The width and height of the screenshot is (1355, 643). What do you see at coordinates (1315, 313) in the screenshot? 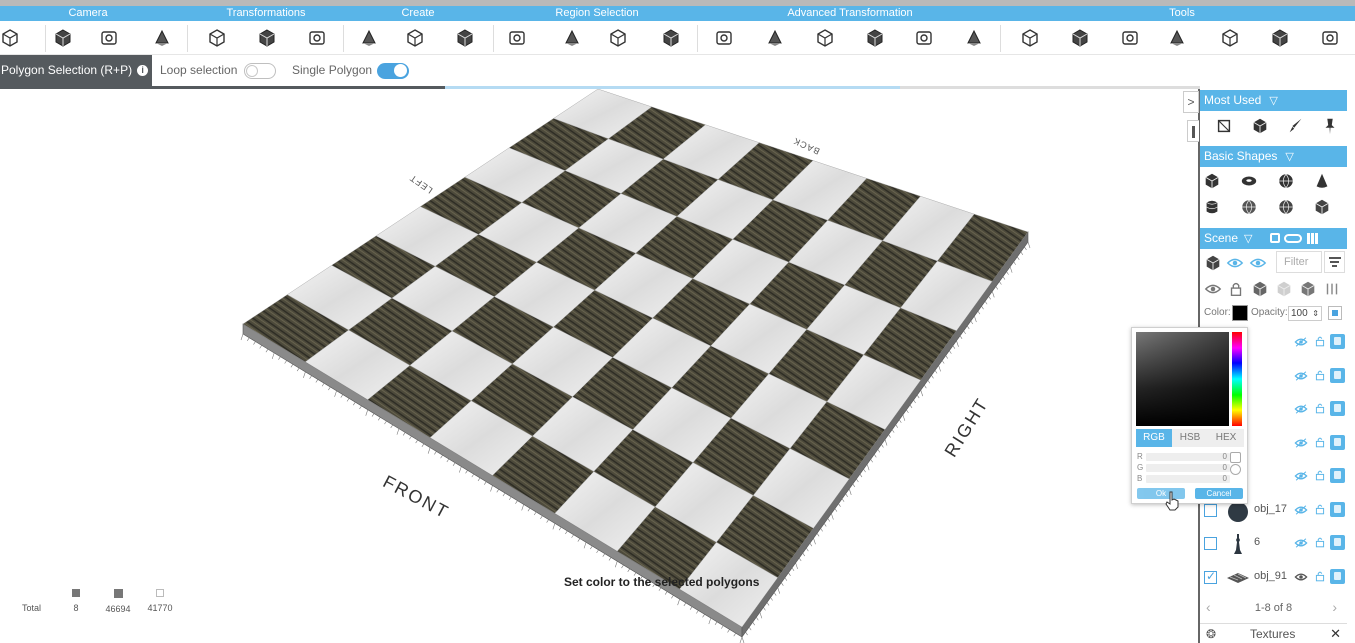
I see `stepper-icon: ⇕` at bounding box center [1315, 313].